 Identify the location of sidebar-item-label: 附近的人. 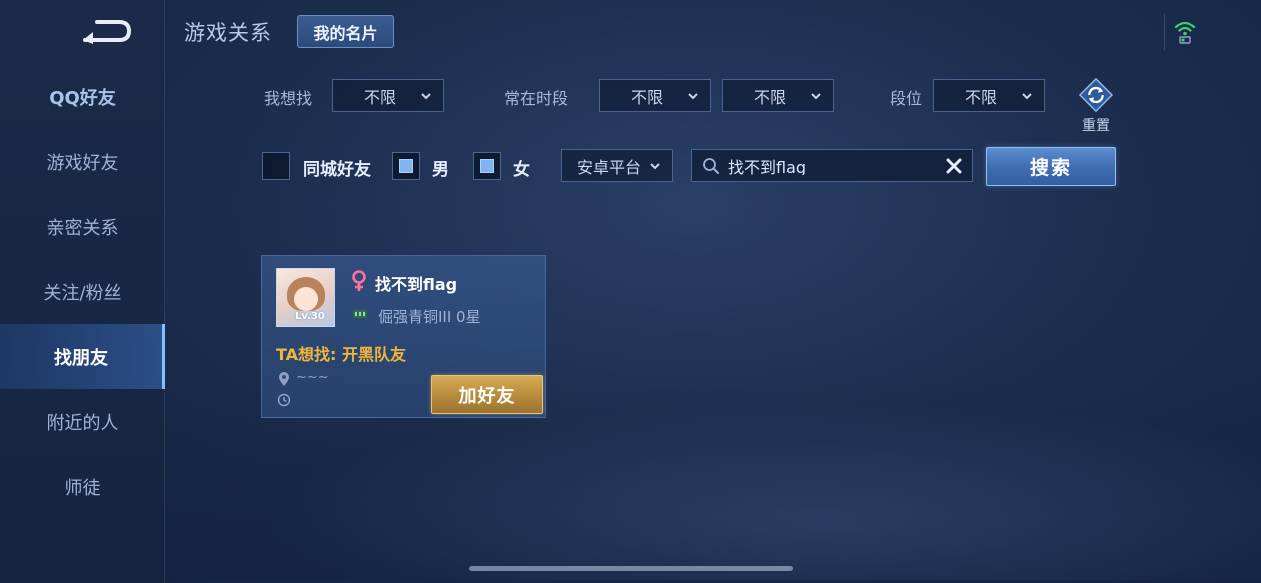
(82, 423).